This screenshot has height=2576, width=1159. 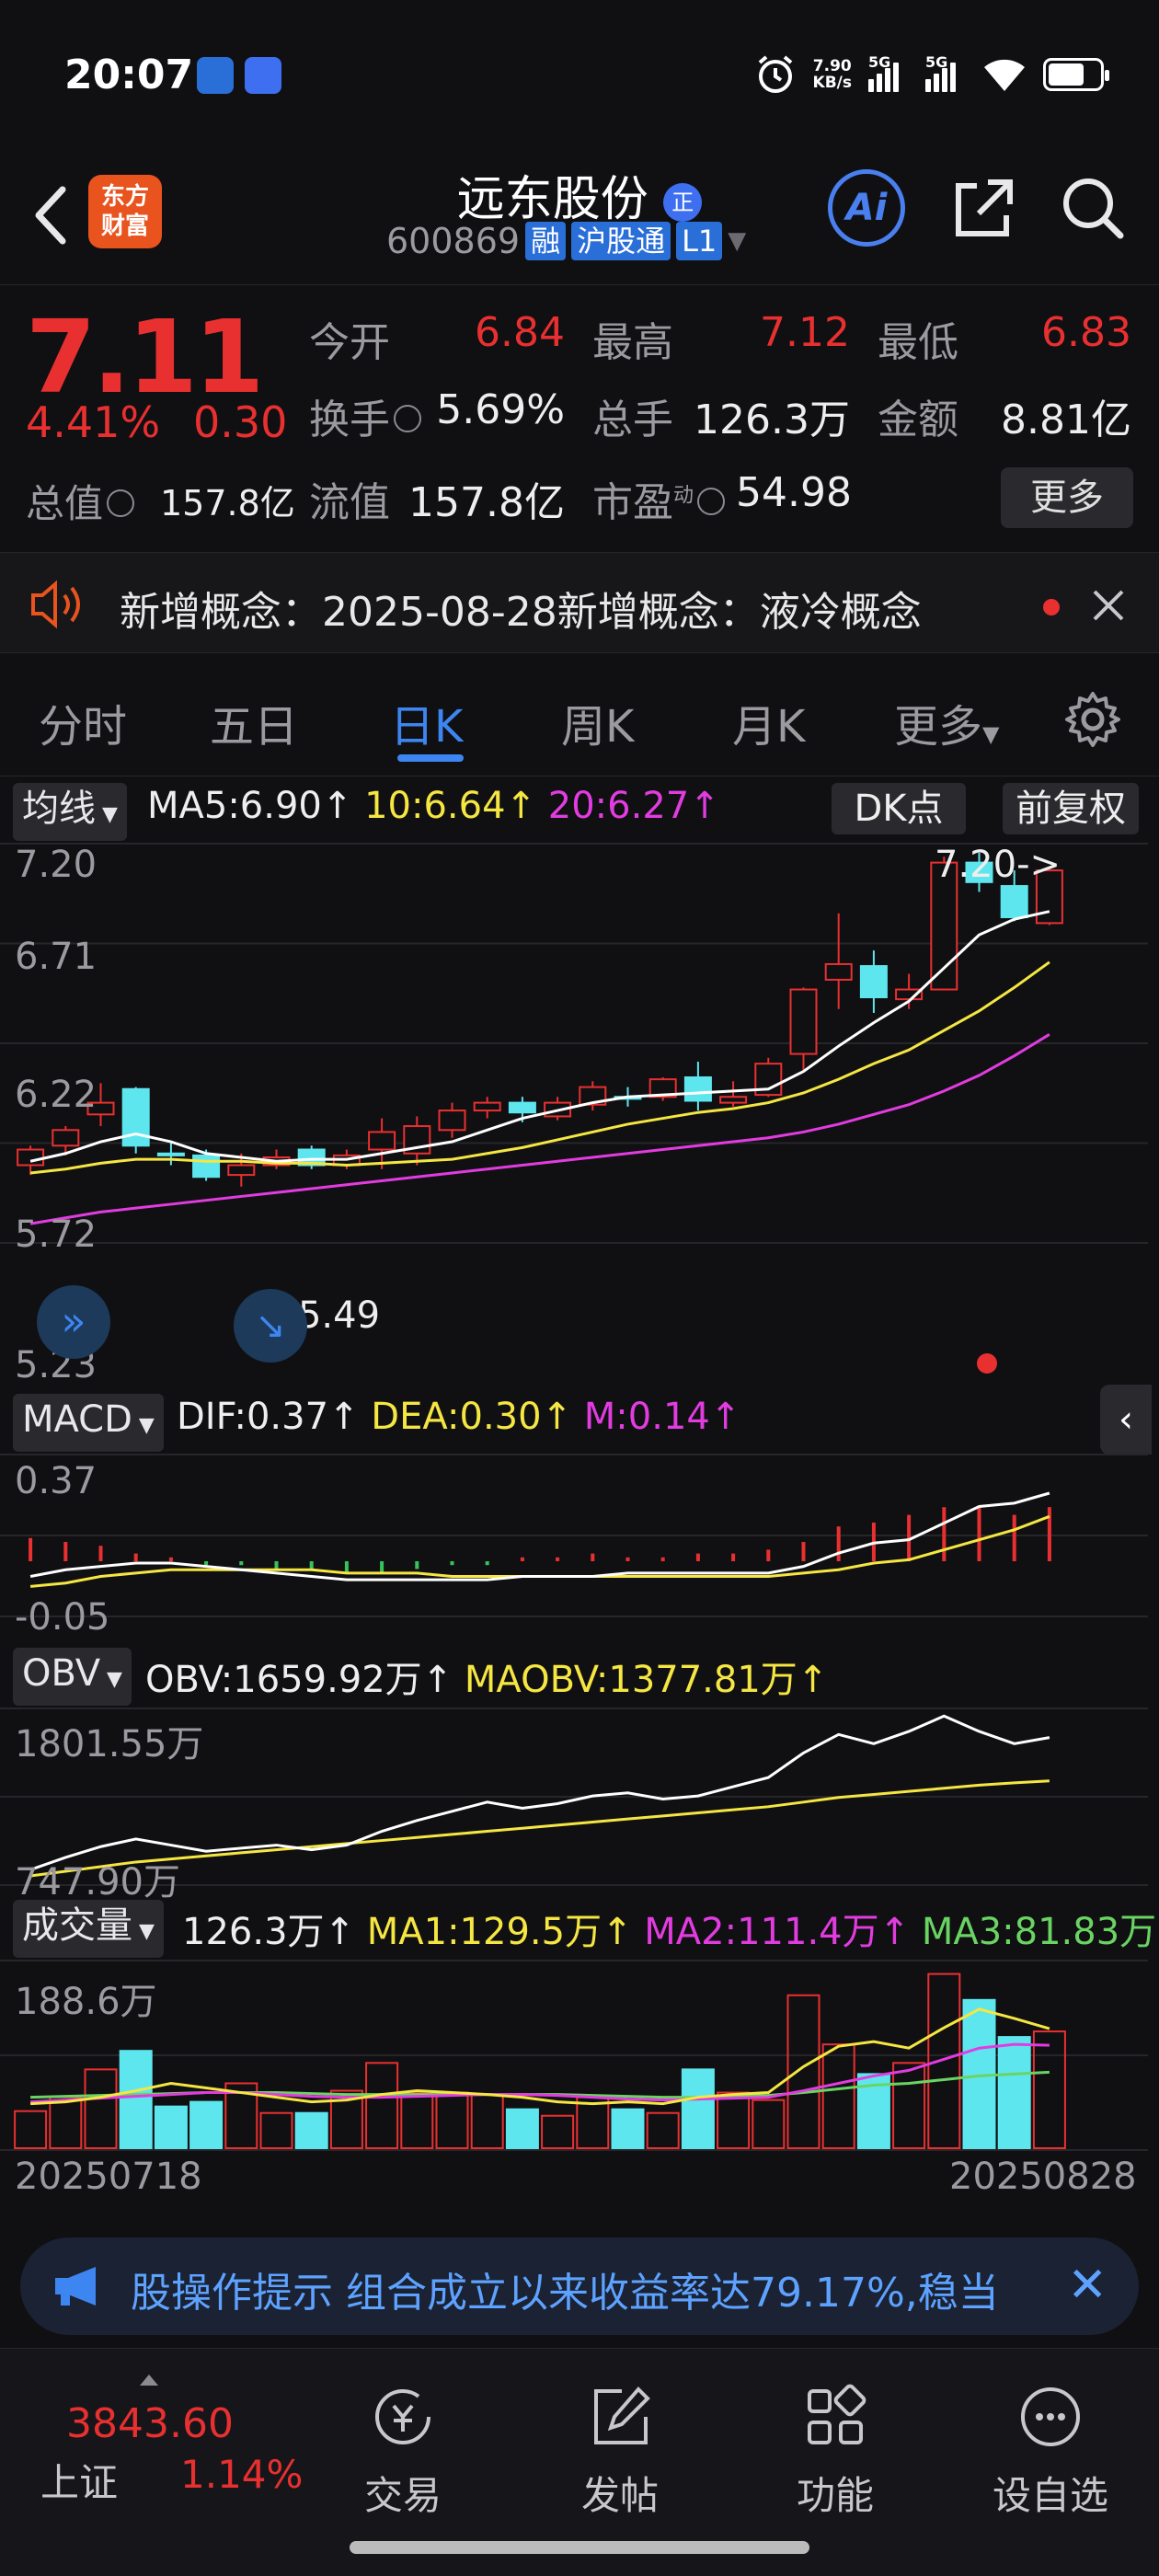 I want to click on close-icon: ✕, so click(x=1087, y=2285).